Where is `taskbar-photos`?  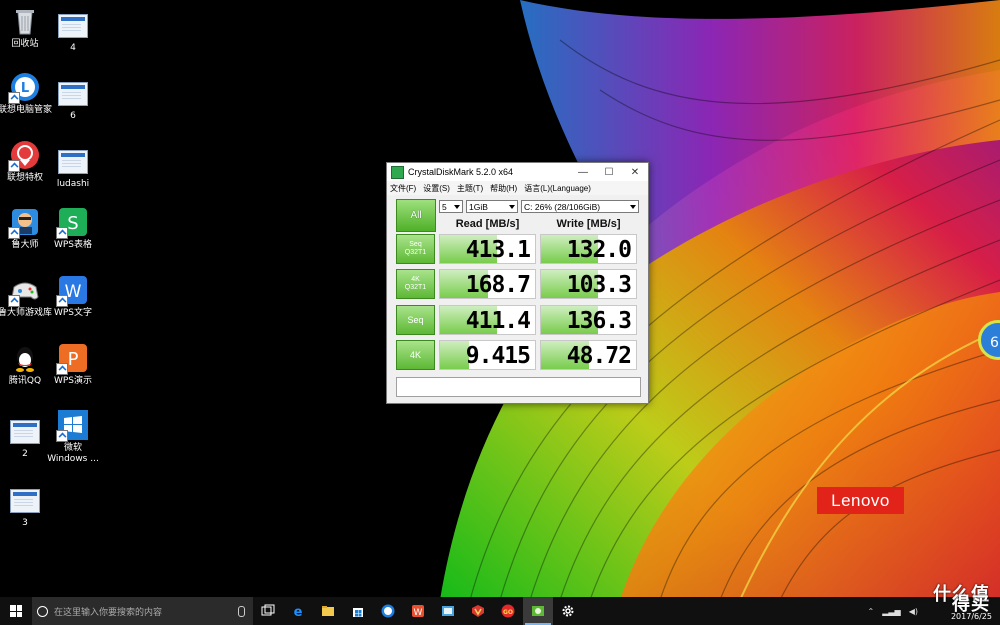 taskbar-photos is located at coordinates (448, 611).